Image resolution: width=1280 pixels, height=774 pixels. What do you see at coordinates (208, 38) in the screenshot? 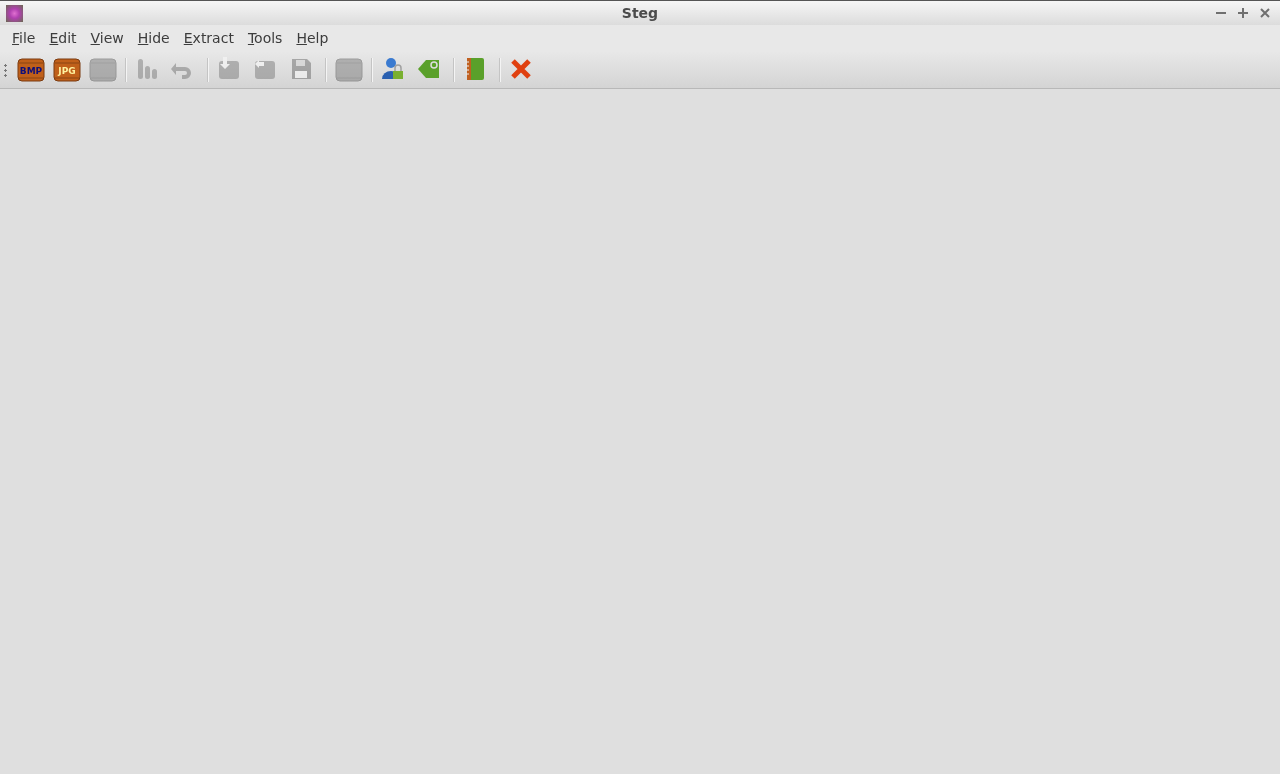
I see `menu-item: Extract` at bounding box center [208, 38].